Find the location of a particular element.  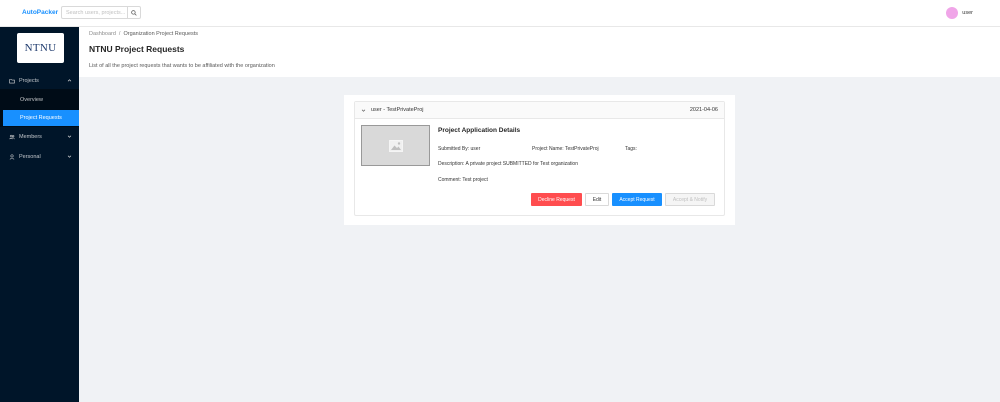

organization-logo: NTNU is located at coordinates (40, 48).